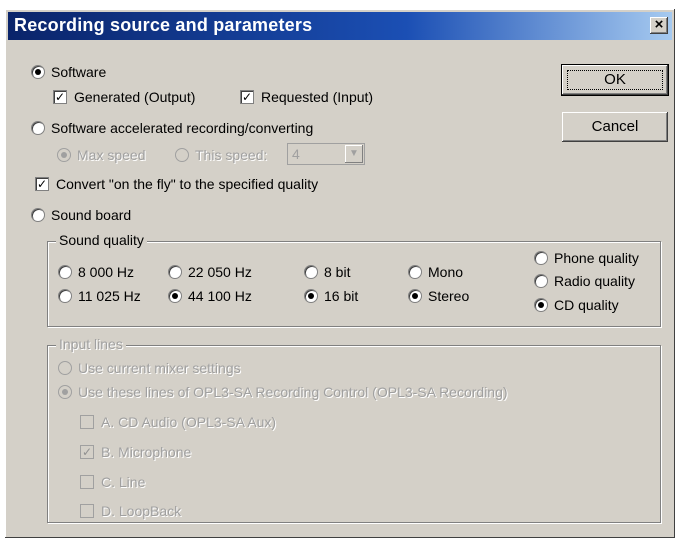  I want to click on phone-quality-radio: Phone quality, so click(586, 258).